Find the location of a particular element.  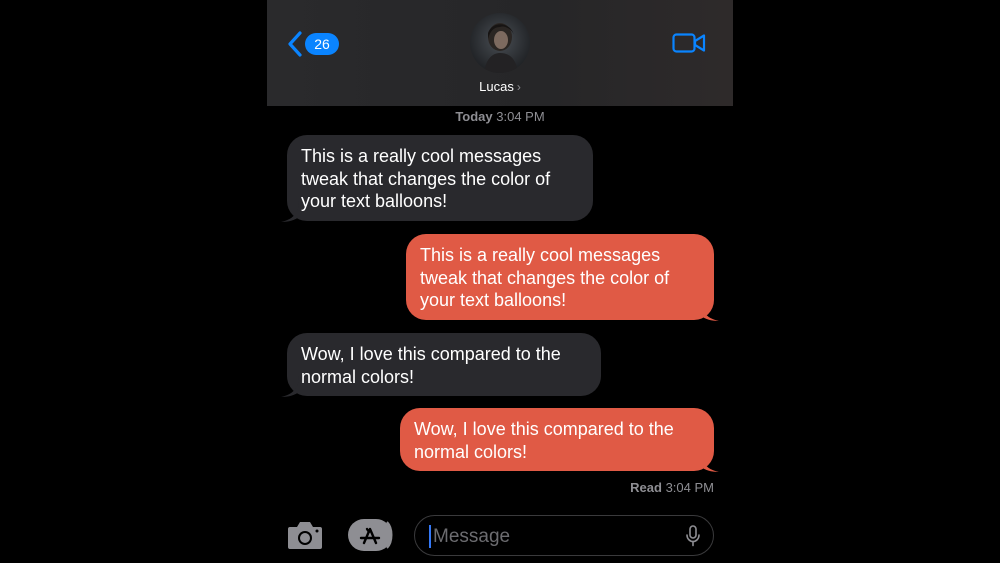

message-placeholder: Message is located at coordinates (472, 536).